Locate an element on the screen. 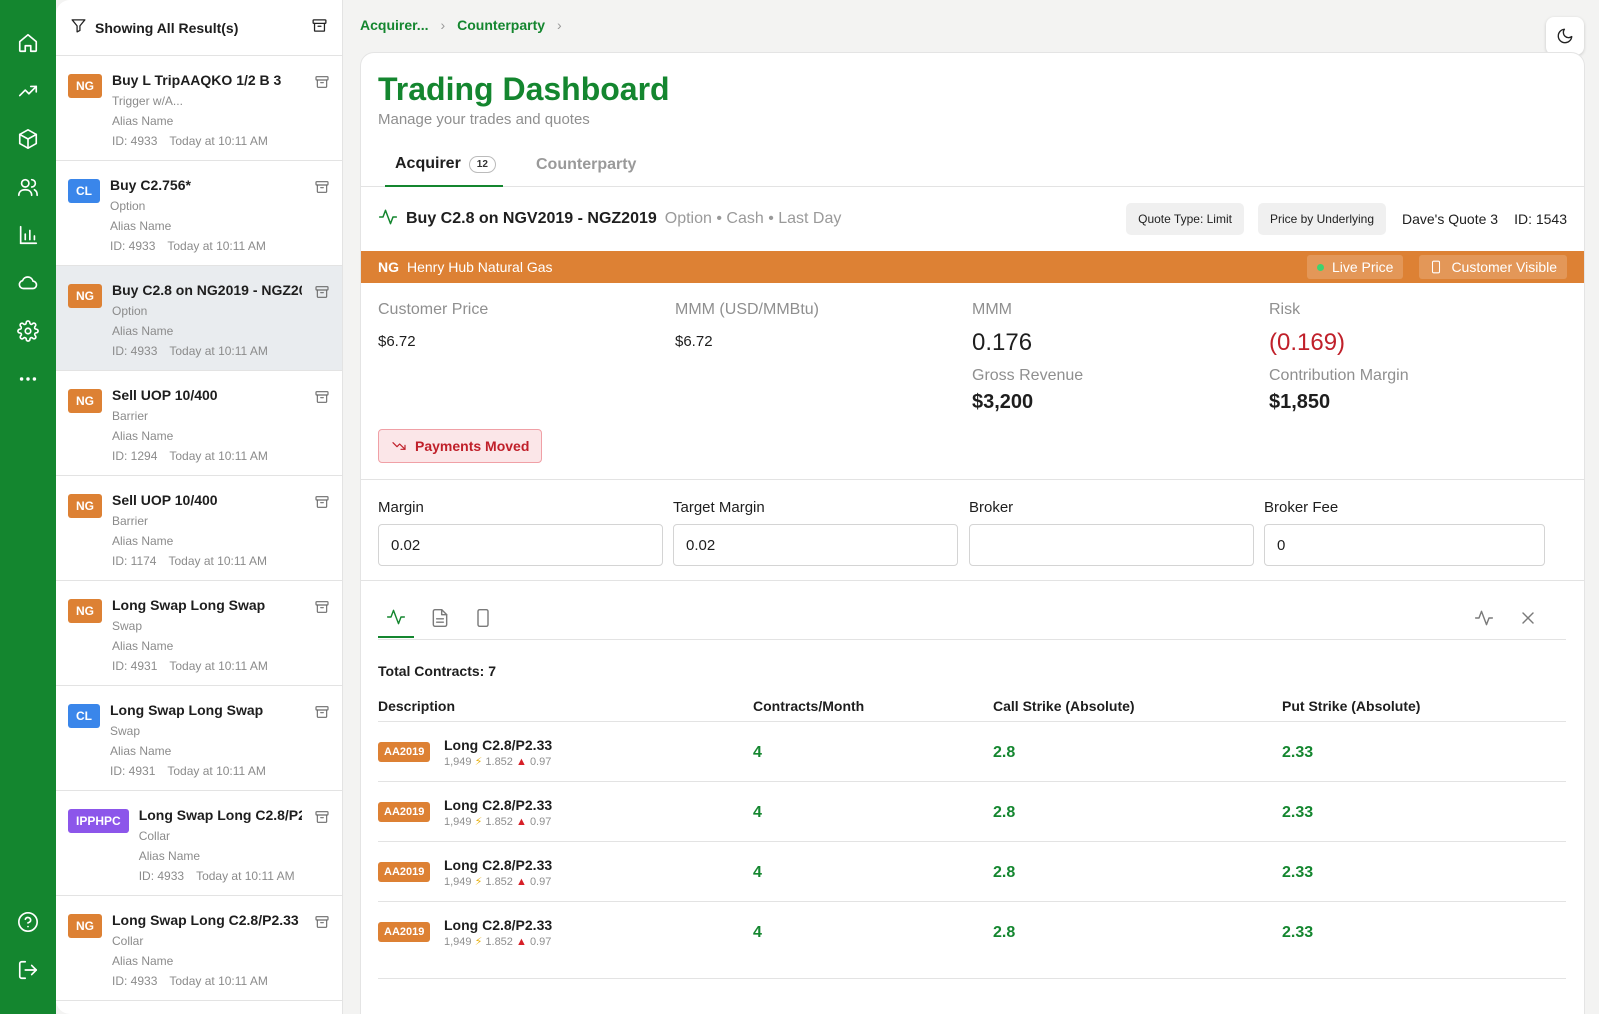 This screenshot has height=1014, width=1599. live-price-toggle: Live Price is located at coordinates (1355, 267).